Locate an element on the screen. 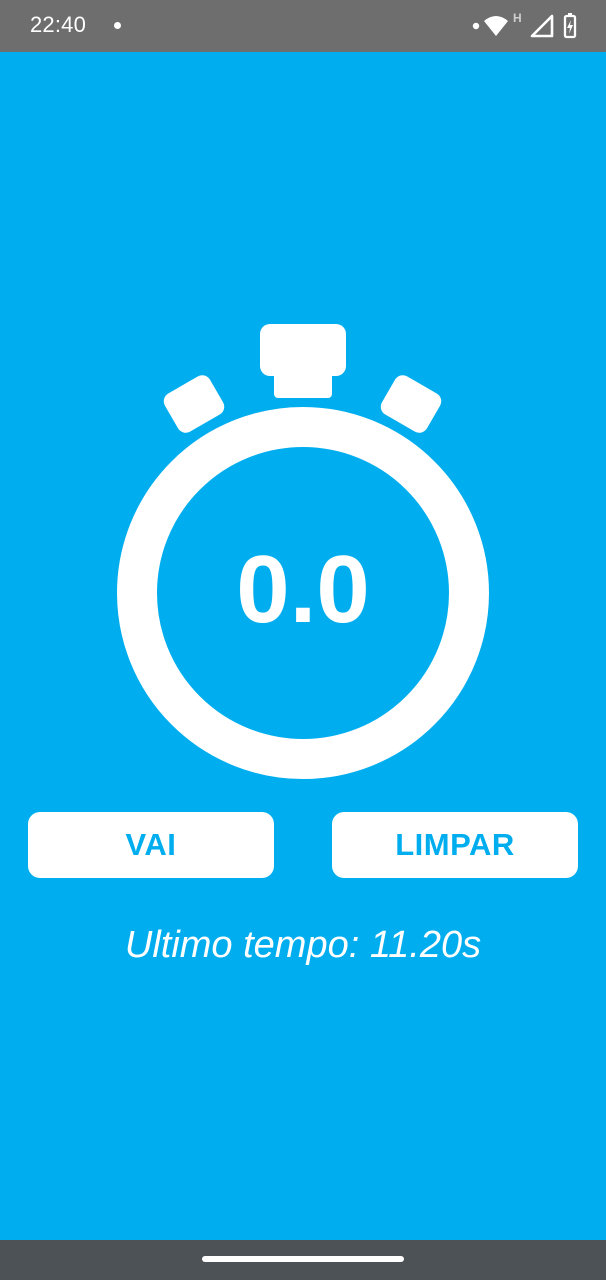 The width and height of the screenshot is (606, 1280). last-time-label: Ultimo tempo: 11.20s is located at coordinates (303, 945).